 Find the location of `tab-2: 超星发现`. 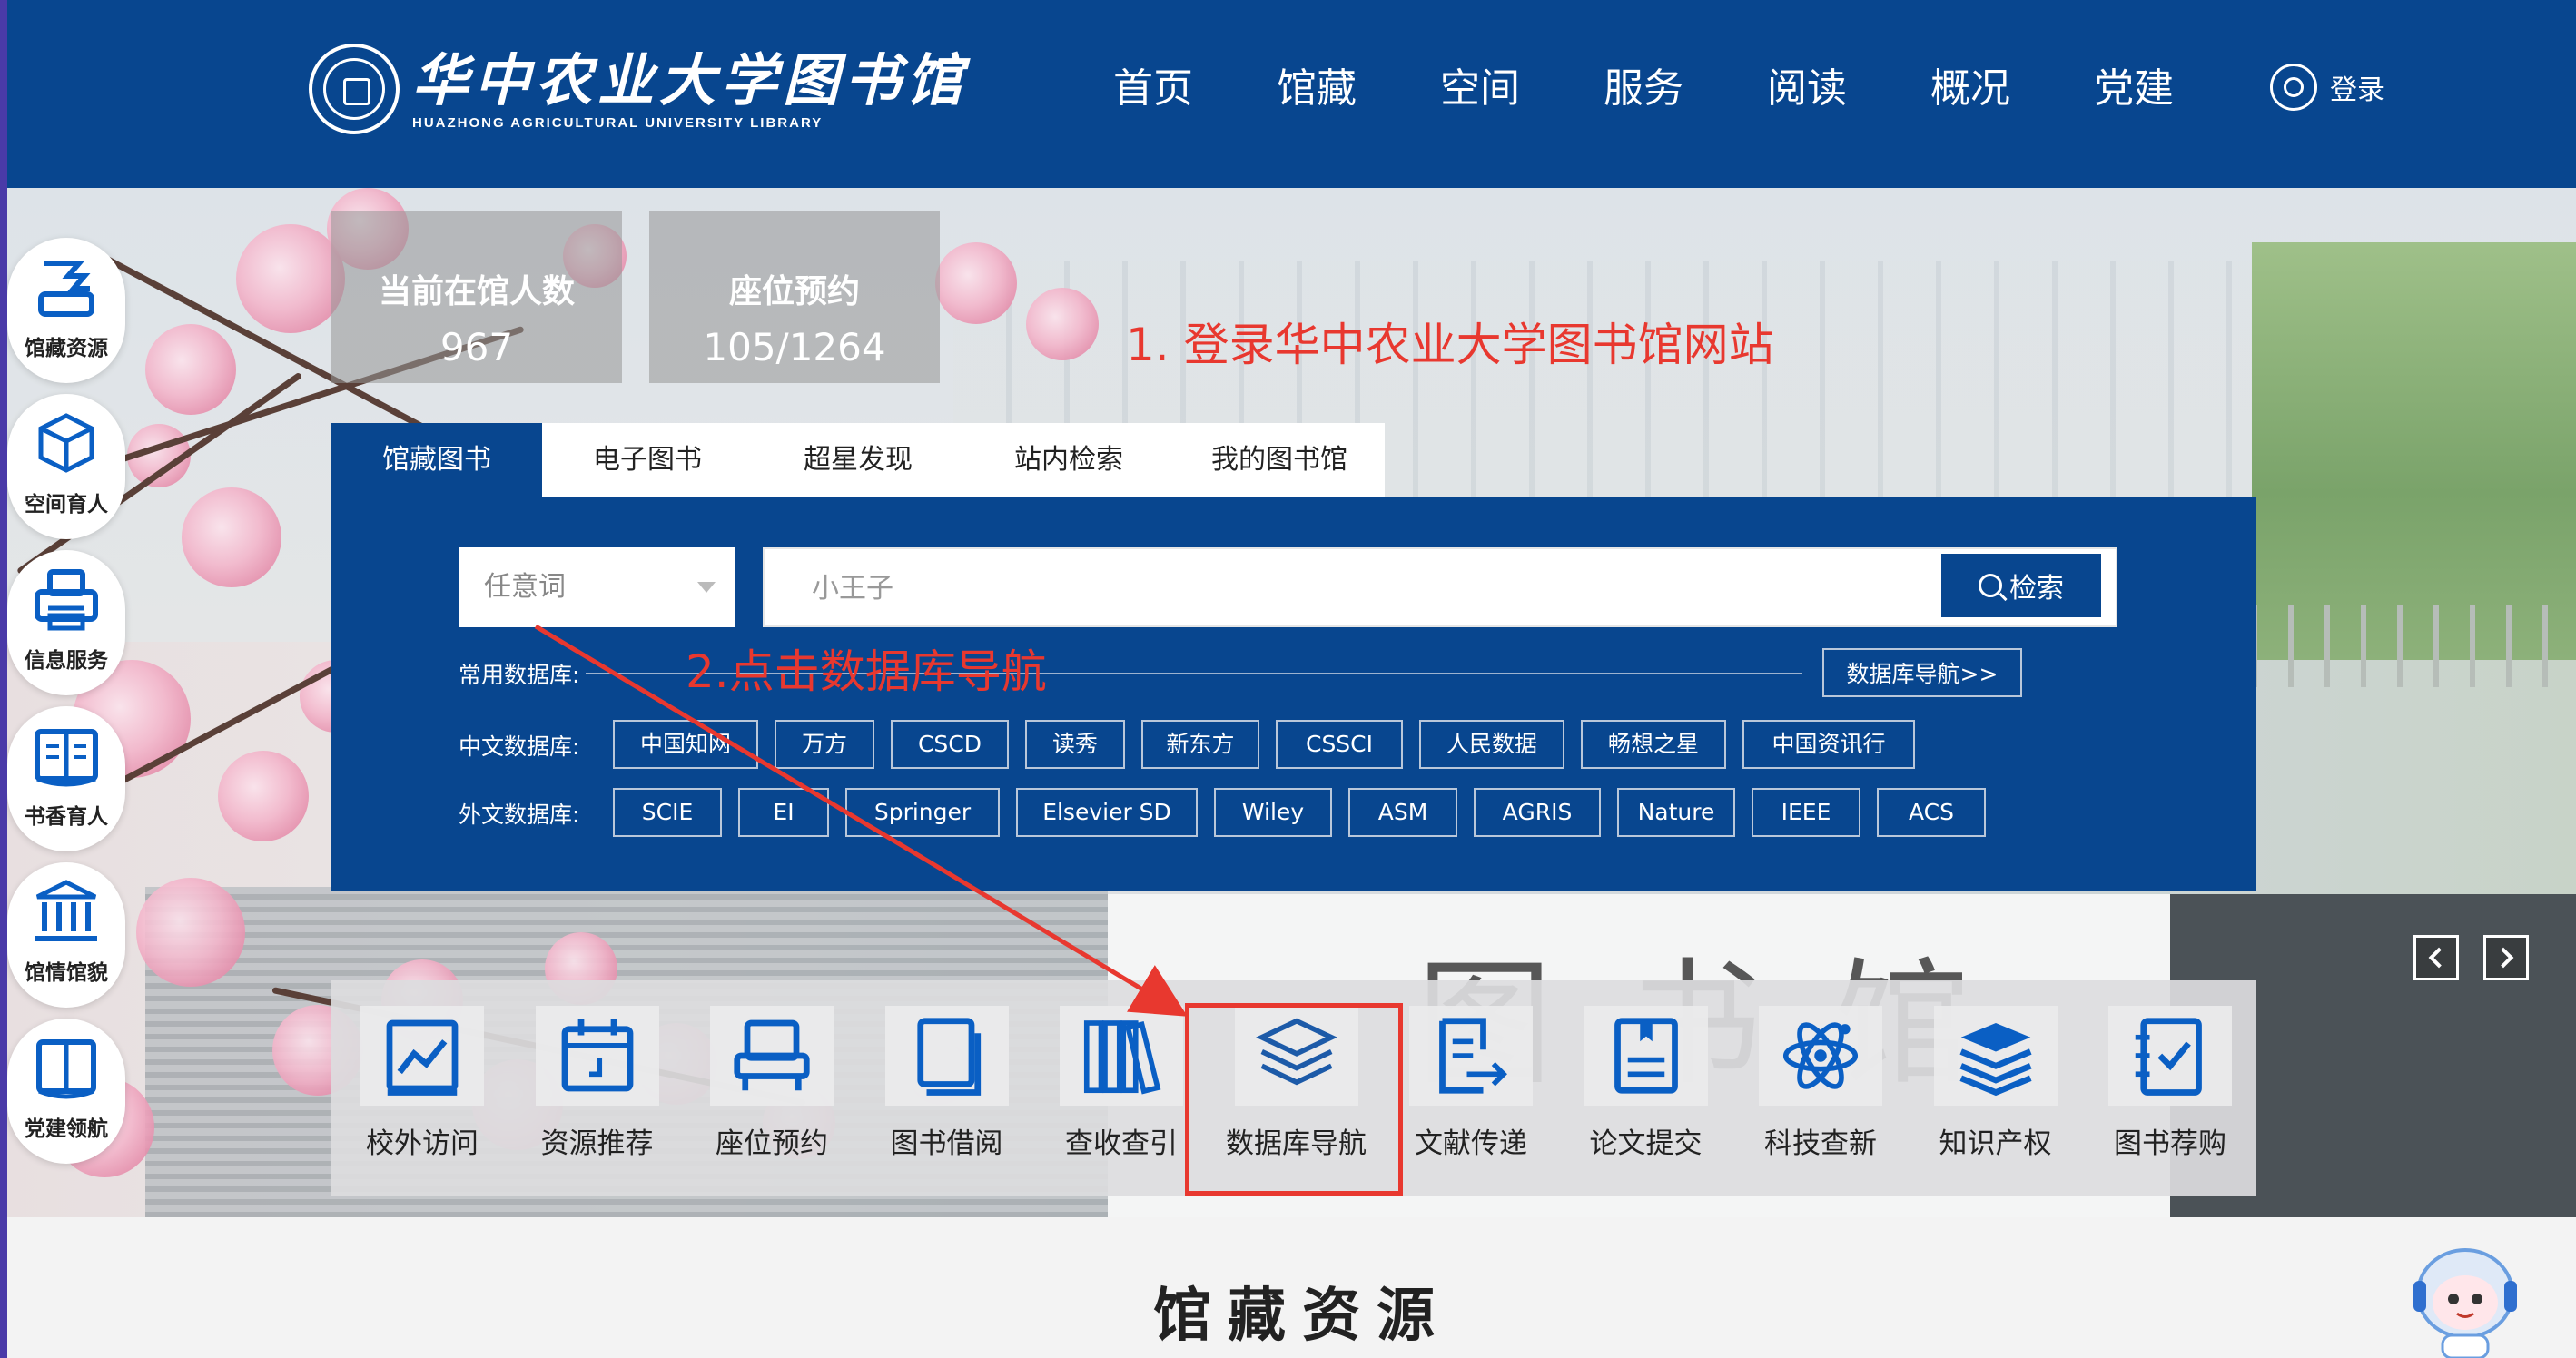

tab-2: 超星发现 is located at coordinates (858, 460).